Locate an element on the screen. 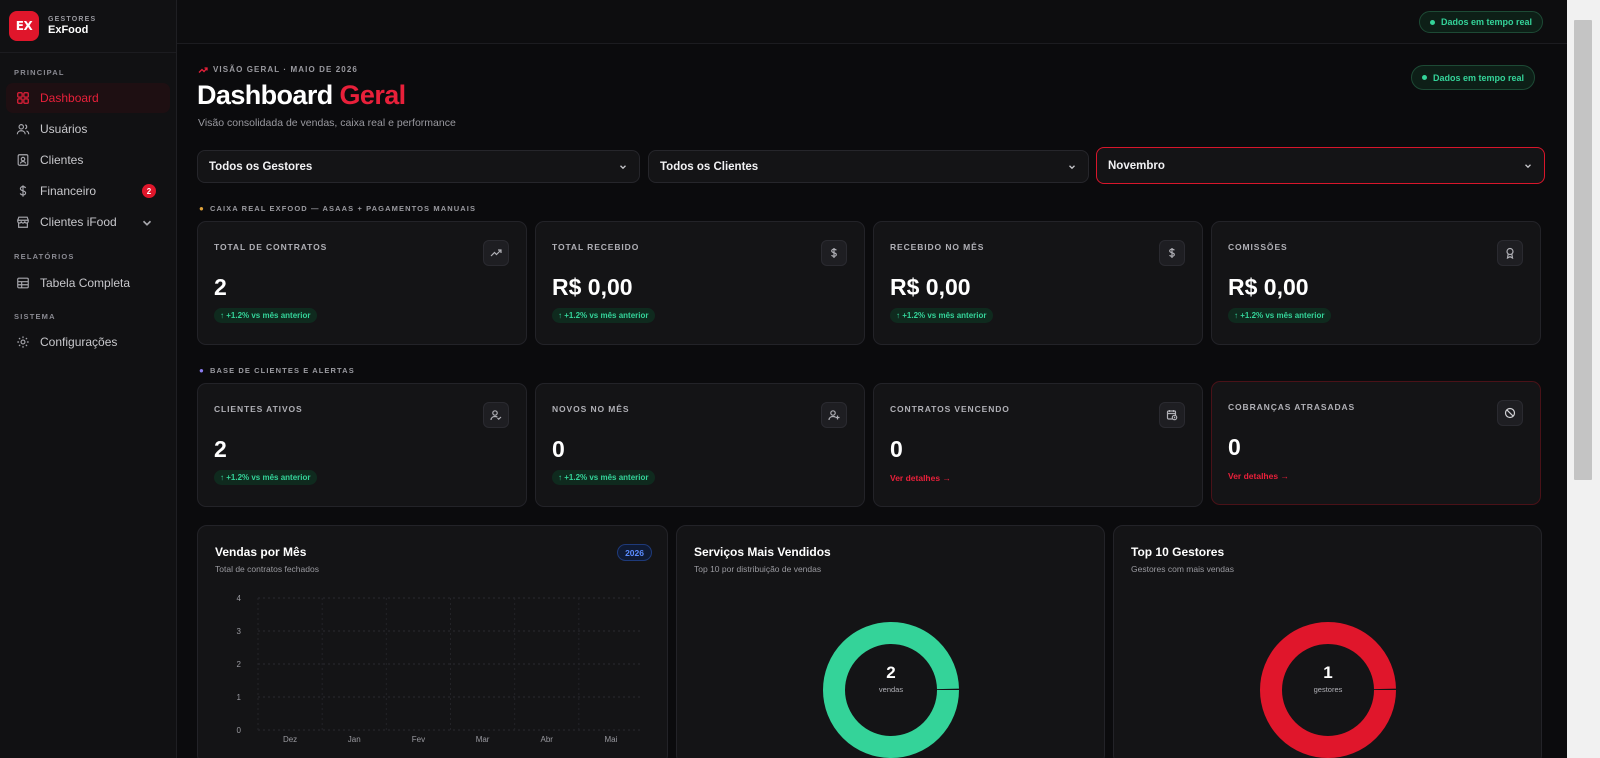 This screenshot has height=758, width=1600. sidebar-item-label: Dashboard is located at coordinates (69, 98).